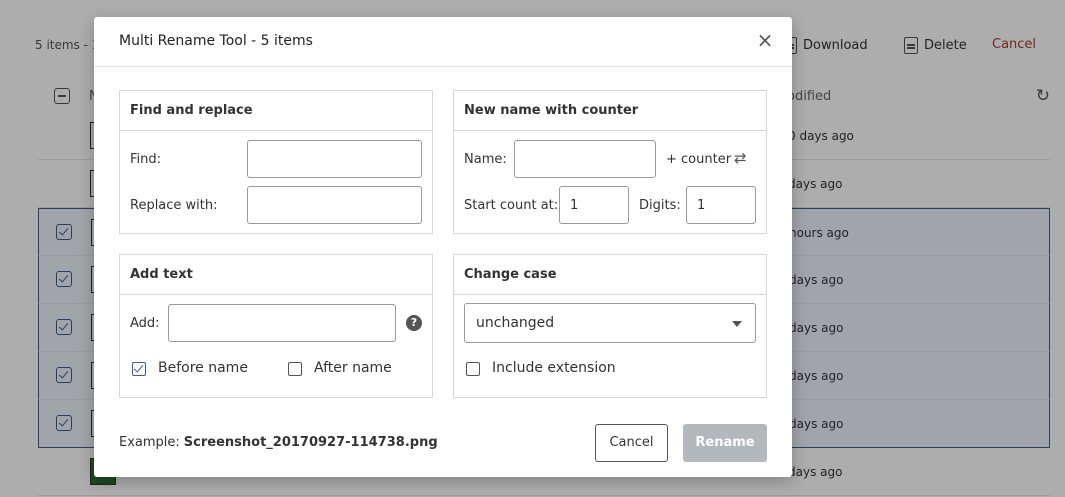 The image size is (1065, 497). What do you see at coordinates (282, 323) in the screenshot?
I see `add-input` at bounding box center [282, 323].